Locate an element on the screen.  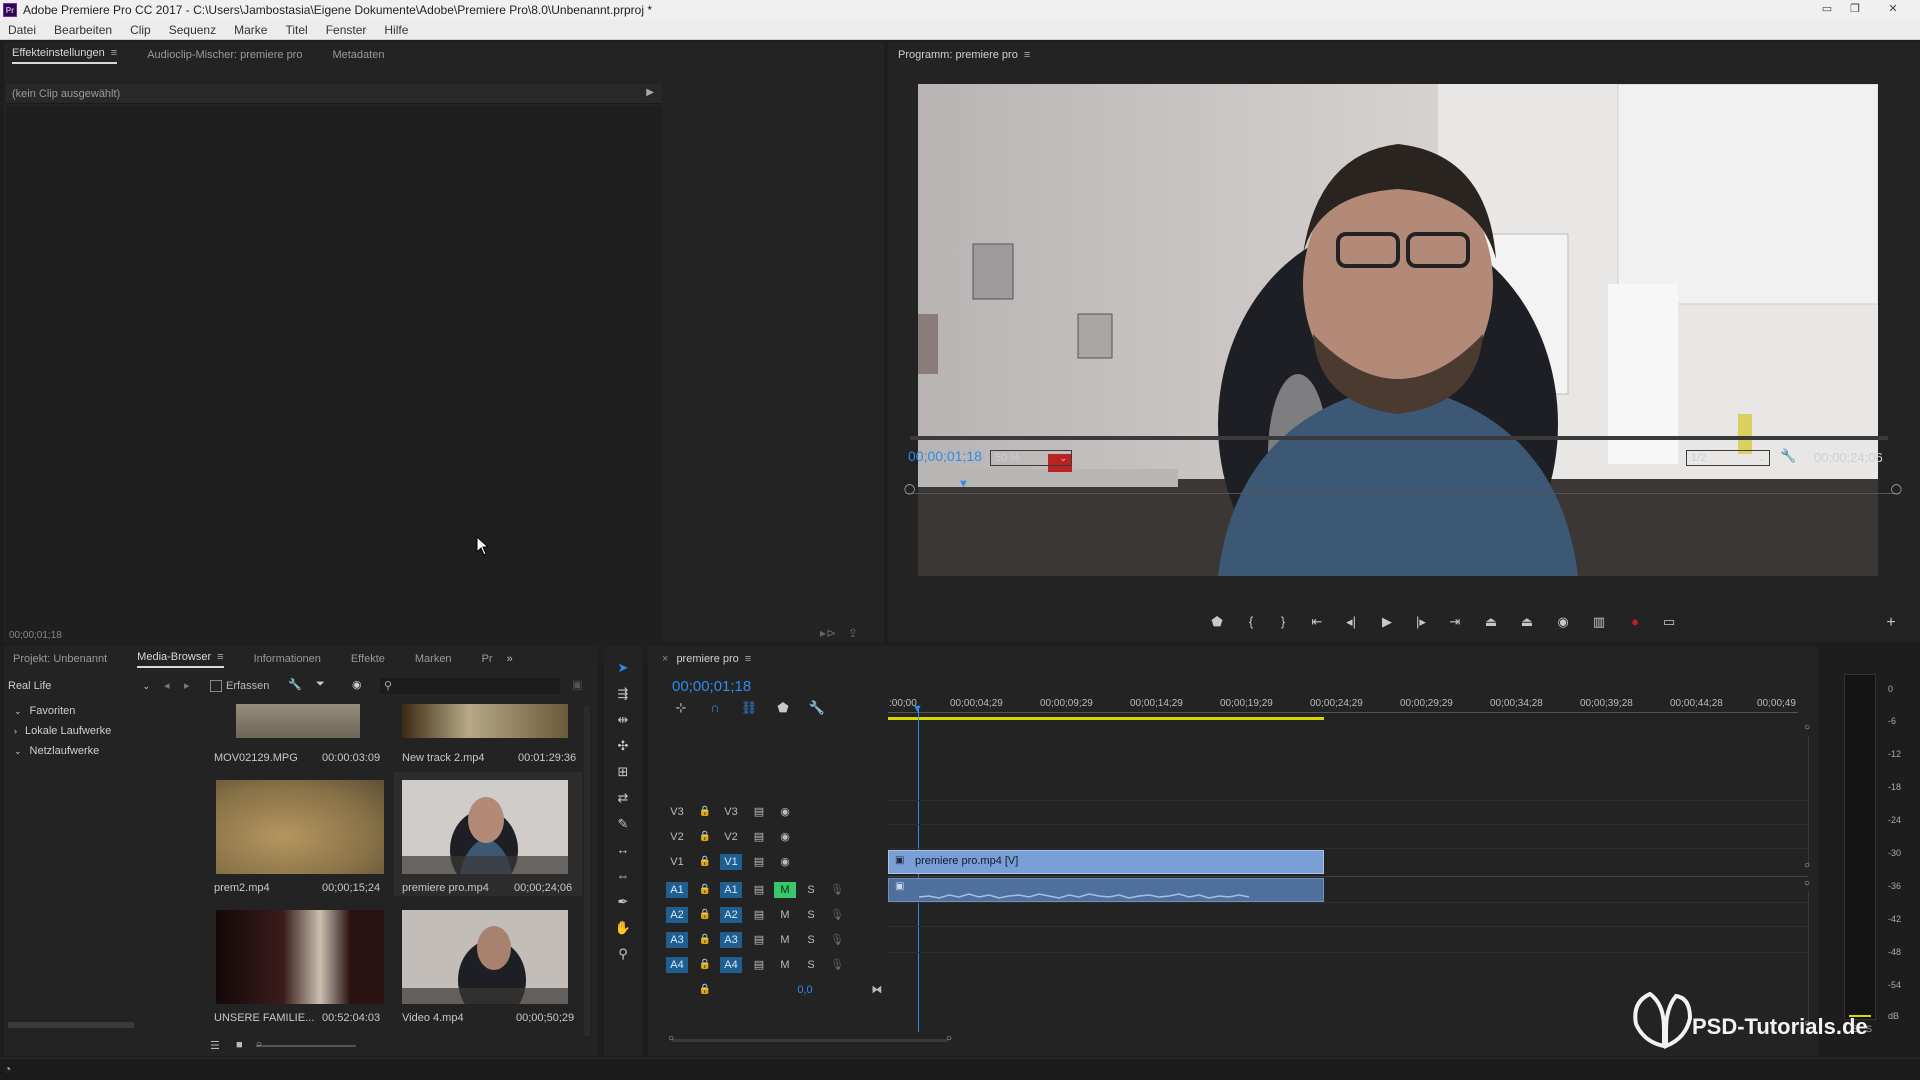
program-scroll-track is located at coordinates (1399, 438).